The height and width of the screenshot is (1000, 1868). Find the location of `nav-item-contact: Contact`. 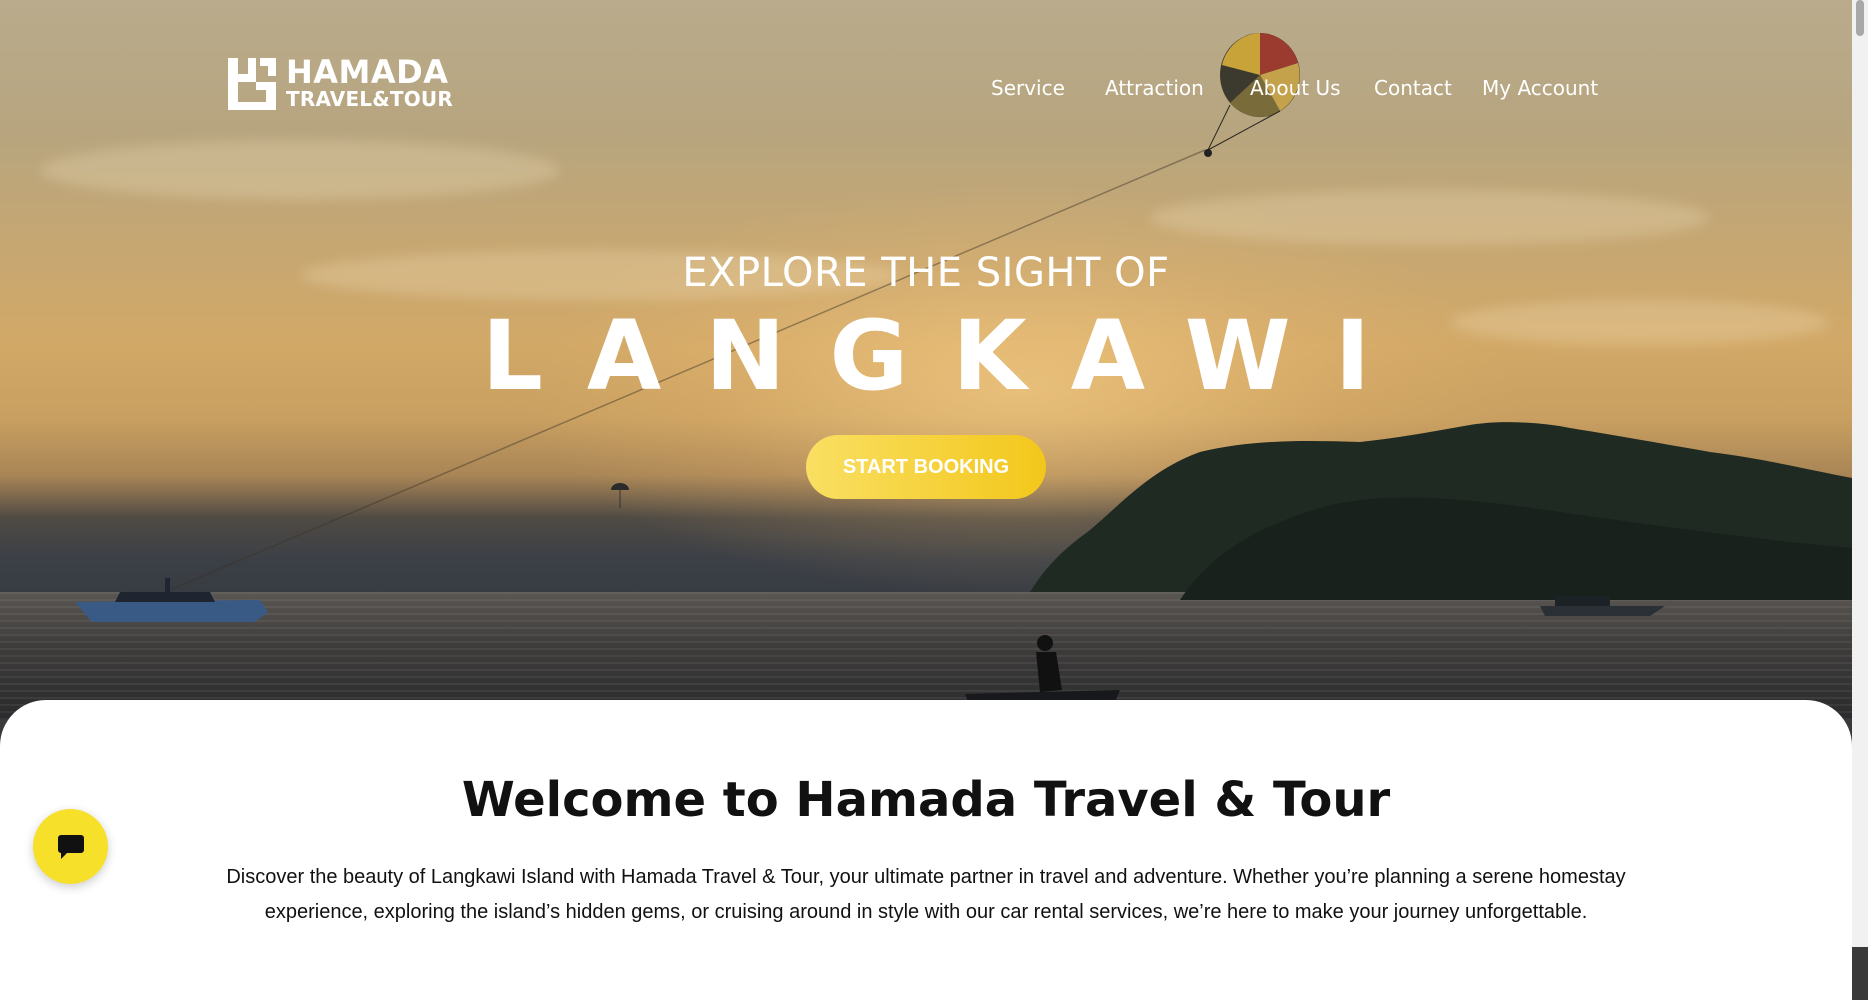

nav-item-contact: Contact is located at coordinates (1413, 88).